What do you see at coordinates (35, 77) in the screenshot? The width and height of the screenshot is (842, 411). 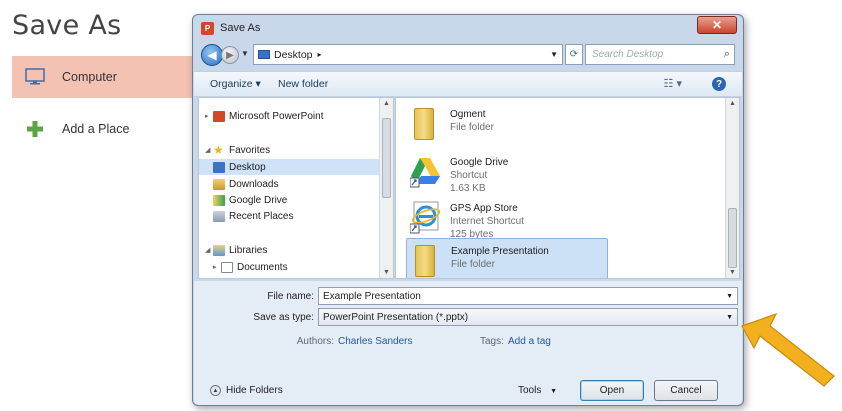 I see `computer-icon` at bounding box center [35, 77].